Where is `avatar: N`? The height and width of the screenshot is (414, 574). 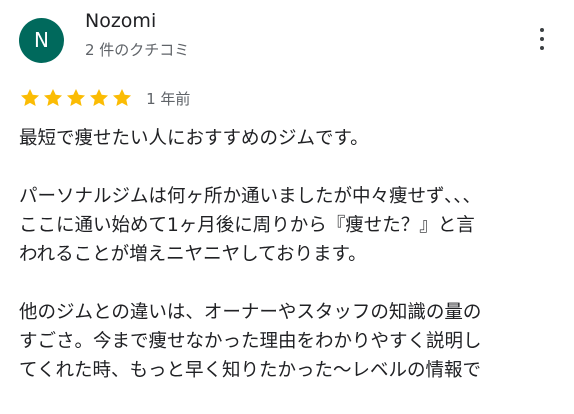
avatar: N is located at coordinates (41, 40).